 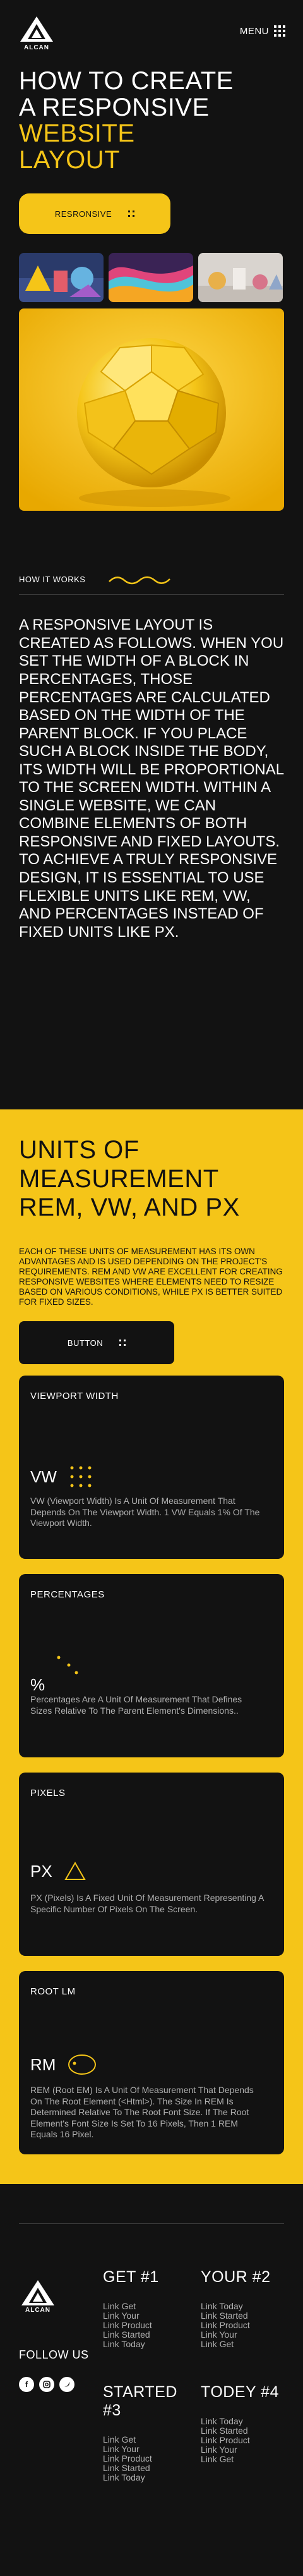 What do you see at coordinates (85, 1343) in the screenshot?
I see `button-label: BUTTON` at bounding box center [85, 1343].